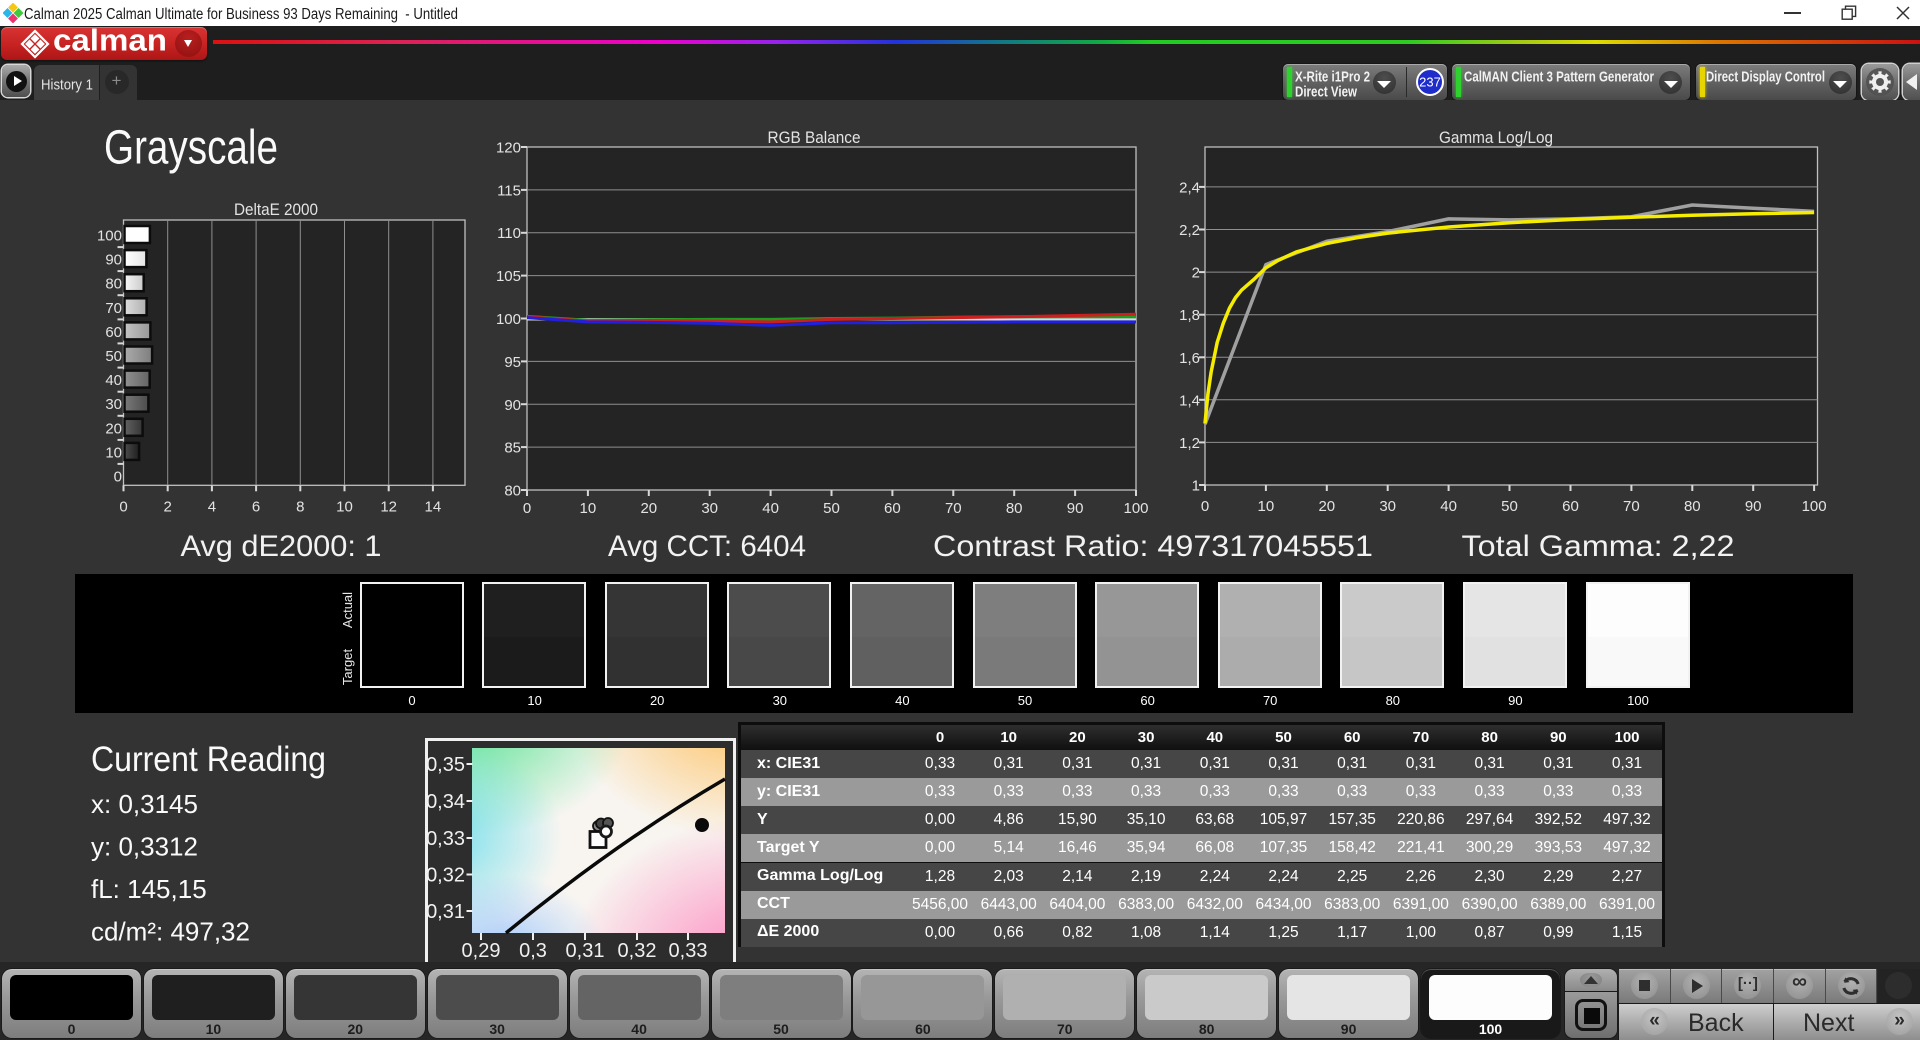 Image resolution: width=1920 pixels, height=1040 pixels. I want to click on svg-text: Current Reading, so click(208, 759).